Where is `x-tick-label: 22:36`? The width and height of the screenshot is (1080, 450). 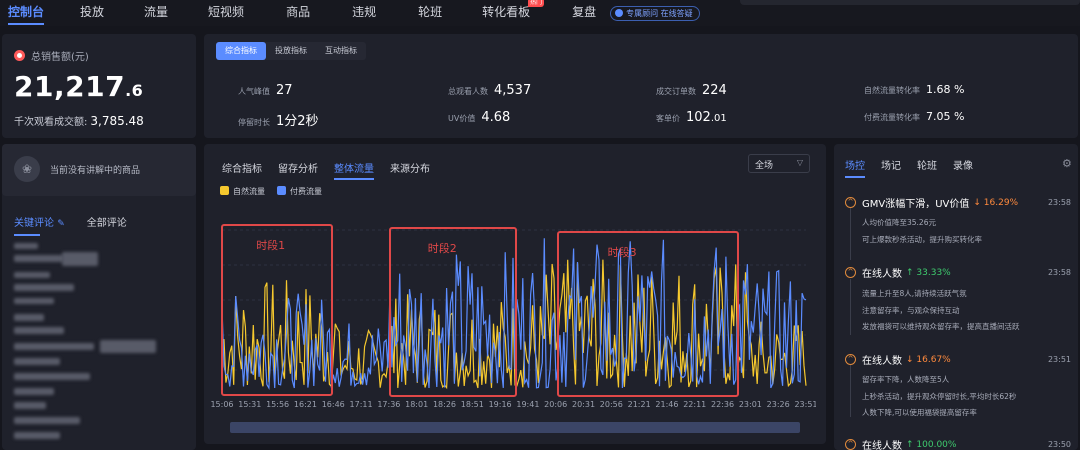
x-tick-label: 22:36 is located at coordinates (722, 404).